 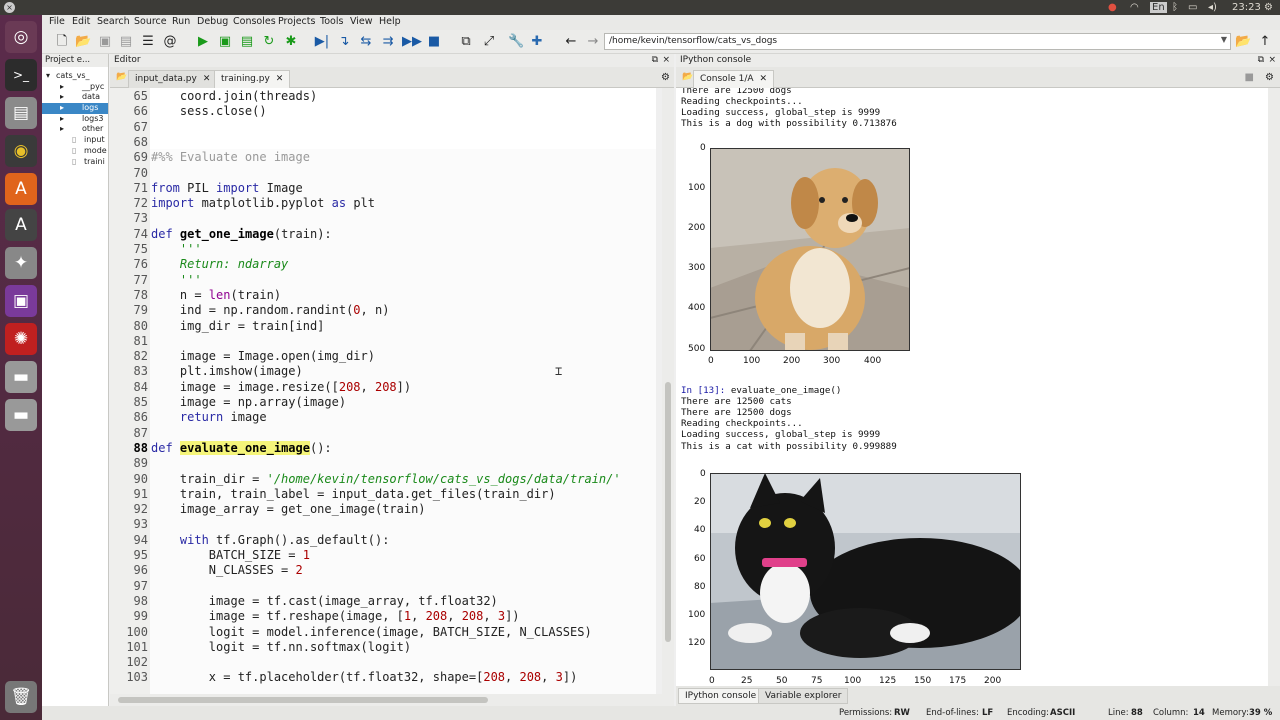 I want to click on trash-icon: 🗑, so click(x=21, y=697).